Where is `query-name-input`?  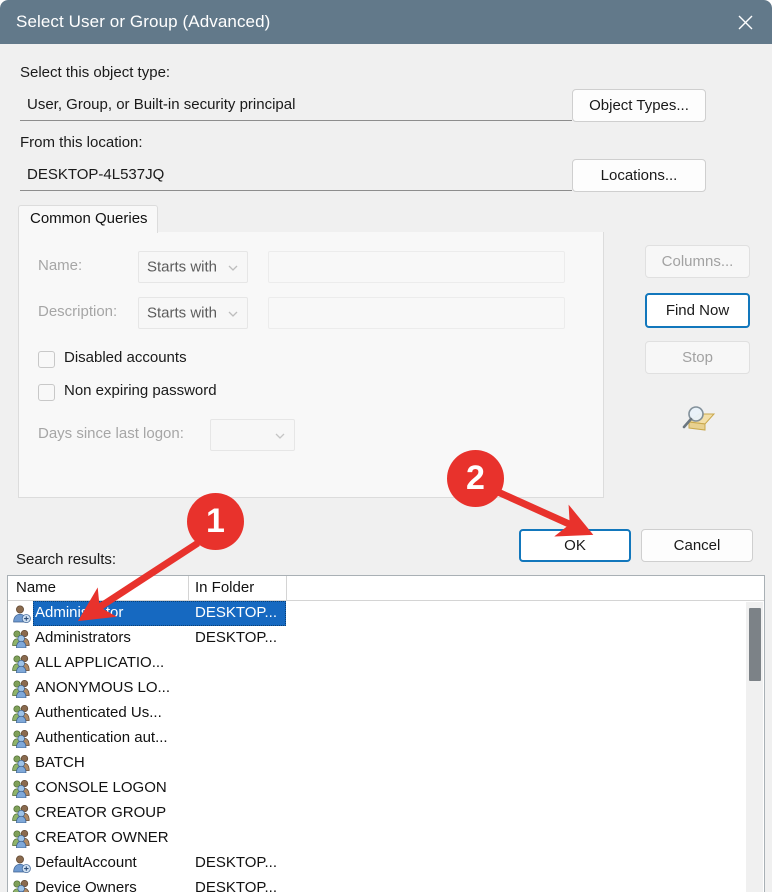 query-name-input is located at coordinates (416, 267).